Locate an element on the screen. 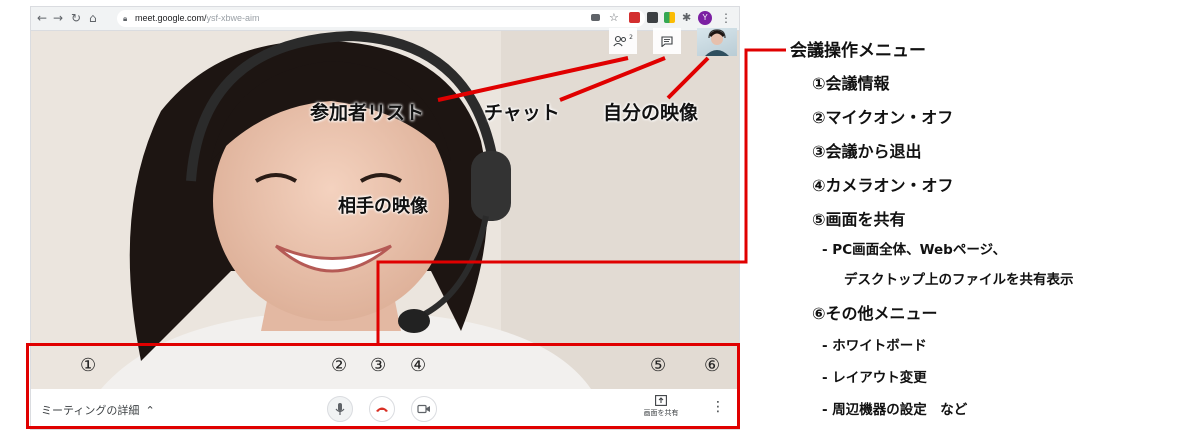 The width and height of the screenshot is (1200, 437). more-sub-whiteboard: - ホワイトボード is located at coordinates (874, 346).